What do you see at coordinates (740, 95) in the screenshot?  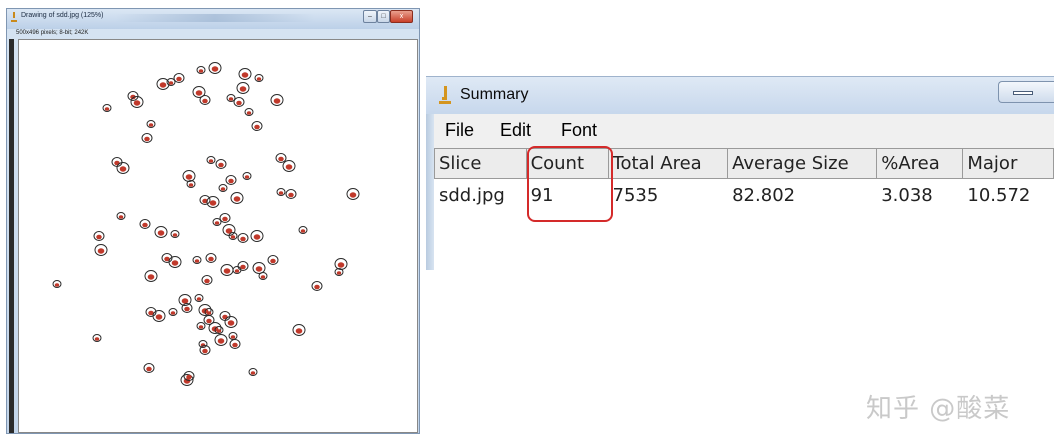 I see `summary-titlebar: Summary` at bounding box center [740, 95].